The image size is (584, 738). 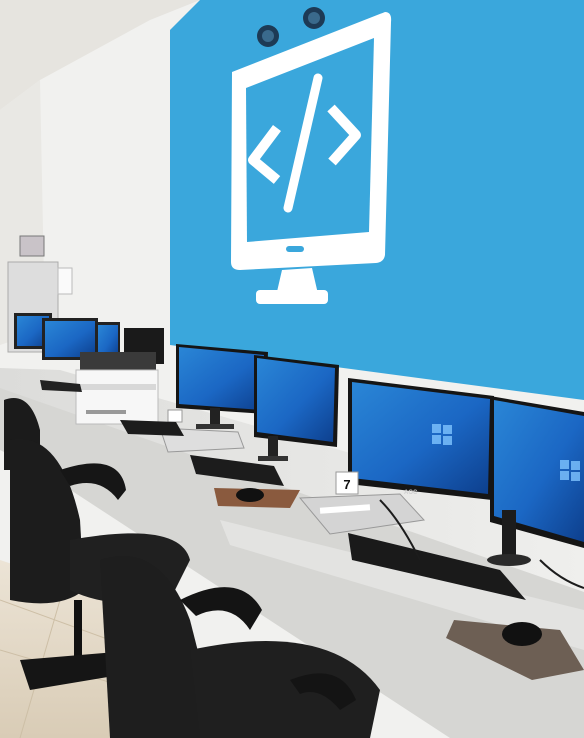 What do you see at coordinates (65, 281) in the screenshot?
I see `wall-switch` at bounding box center [65, 281].